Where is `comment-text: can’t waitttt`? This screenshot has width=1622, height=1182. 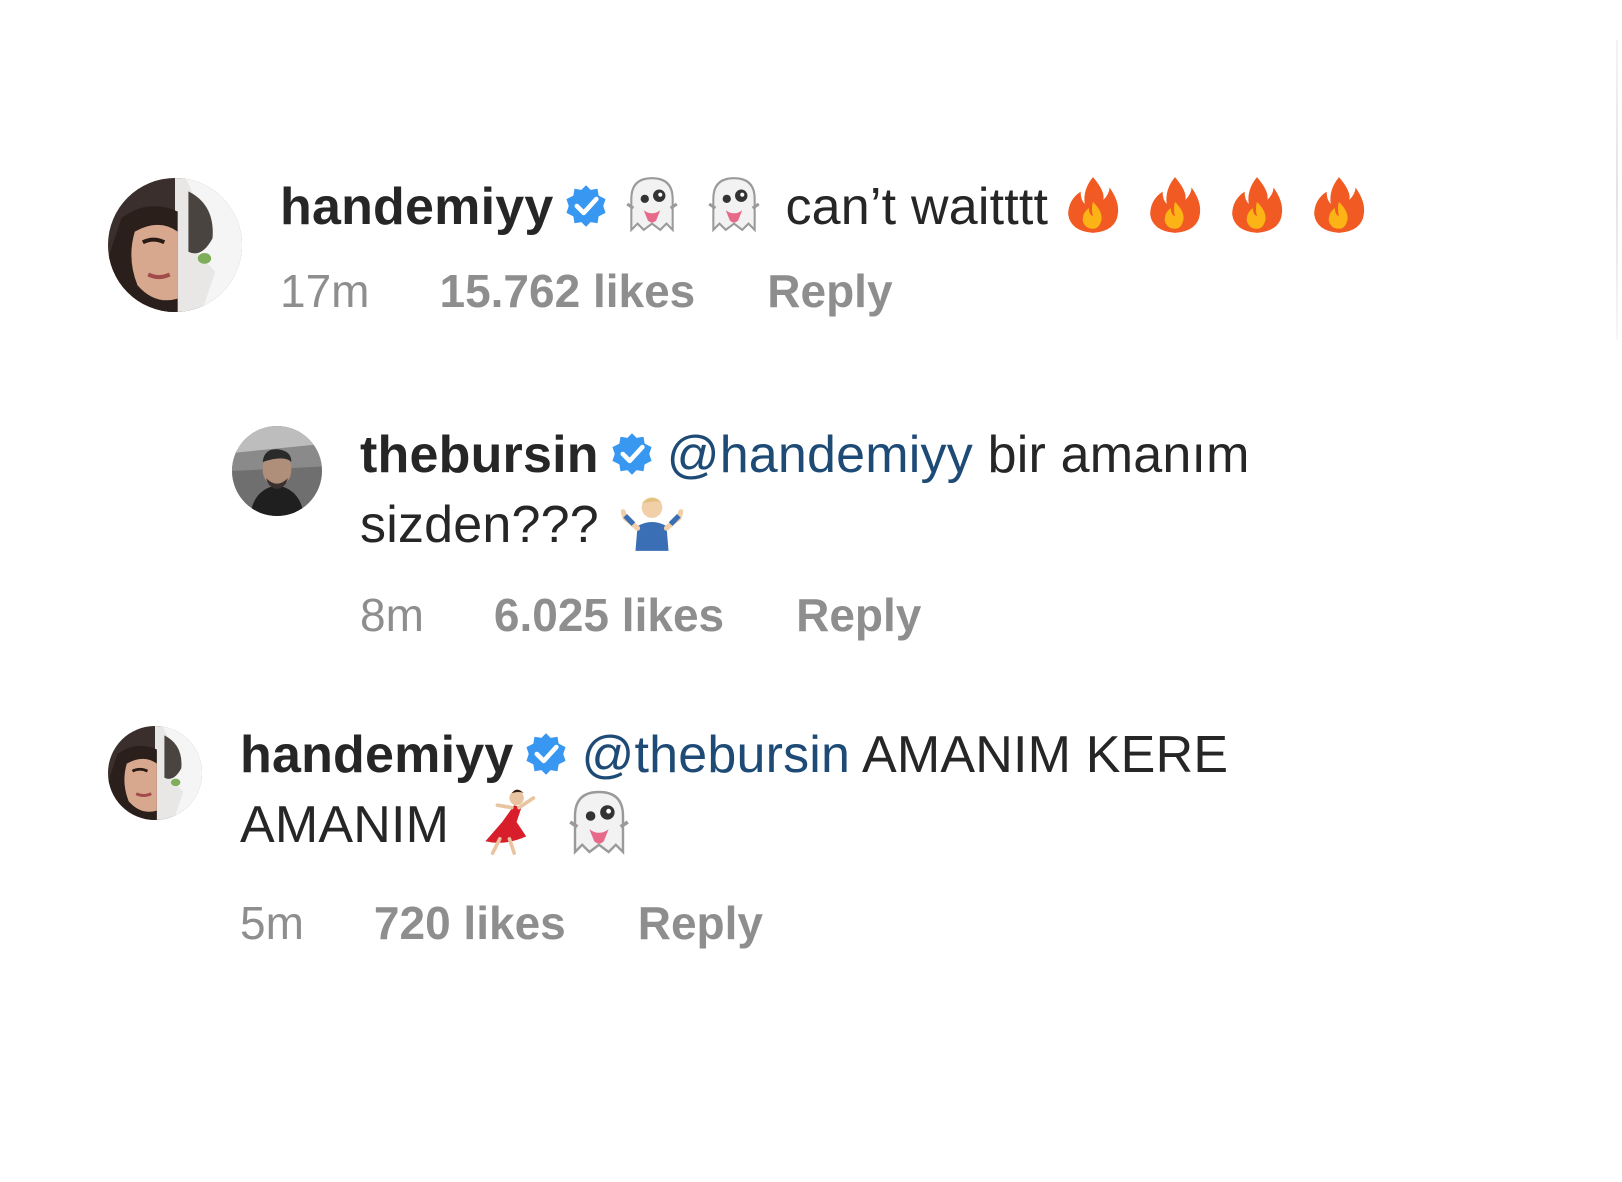 comment-text: can’t waitttt is located at coordinates (917, 207).